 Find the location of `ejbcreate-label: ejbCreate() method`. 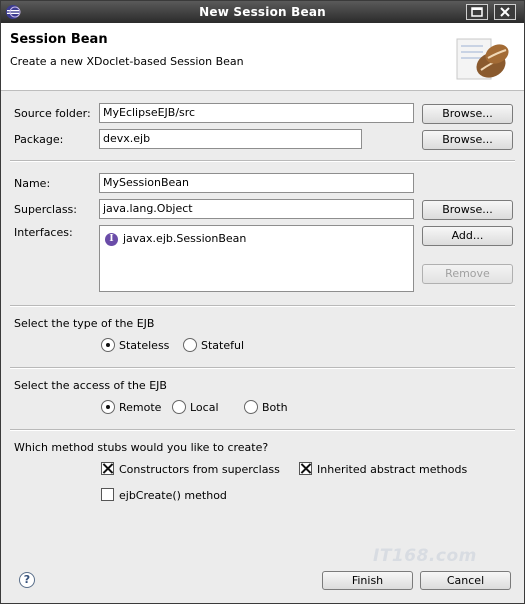

ejbcreate-label: ejbCreate() method is located at coordinates (173, 495).